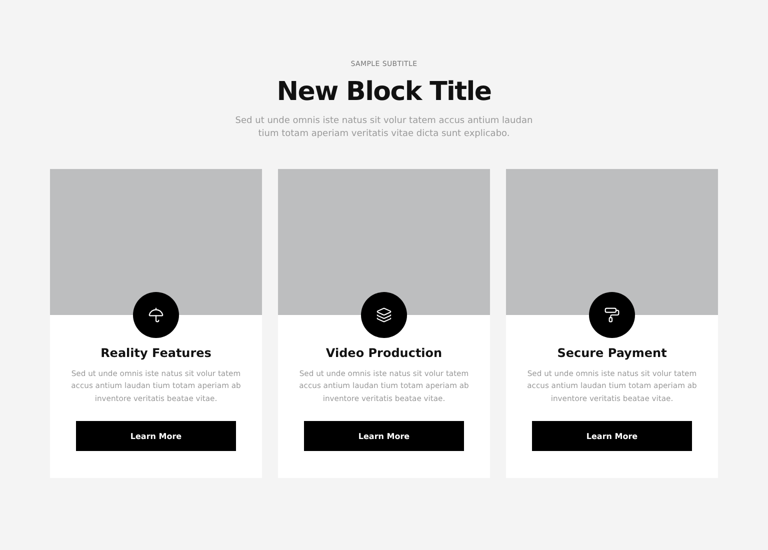 The width and height of the screenshot is (768, 550). What do you see at coordinates (384, 92) in the screenshot?
I see `section-title: New Block Title` at bounding box center [384, 92].